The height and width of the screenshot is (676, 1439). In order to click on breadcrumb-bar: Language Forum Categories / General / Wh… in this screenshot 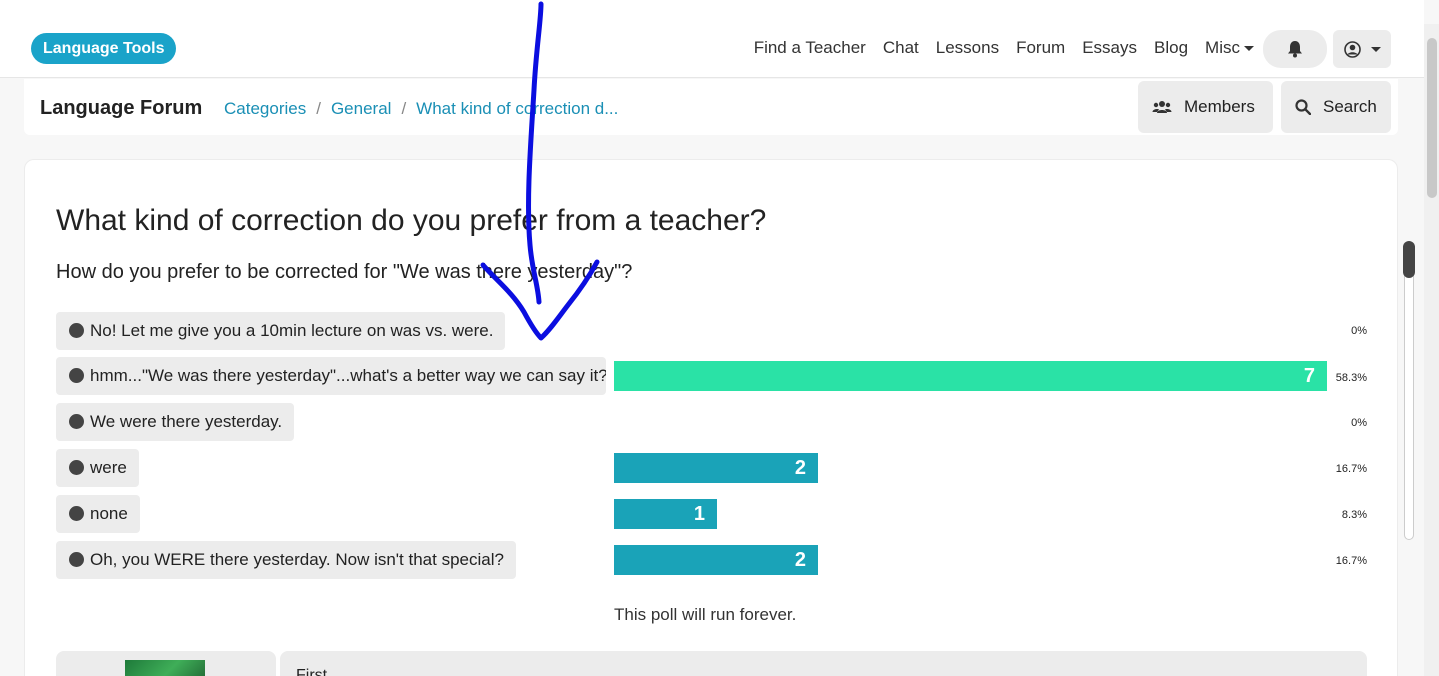, I will do `click(711, 107)`.